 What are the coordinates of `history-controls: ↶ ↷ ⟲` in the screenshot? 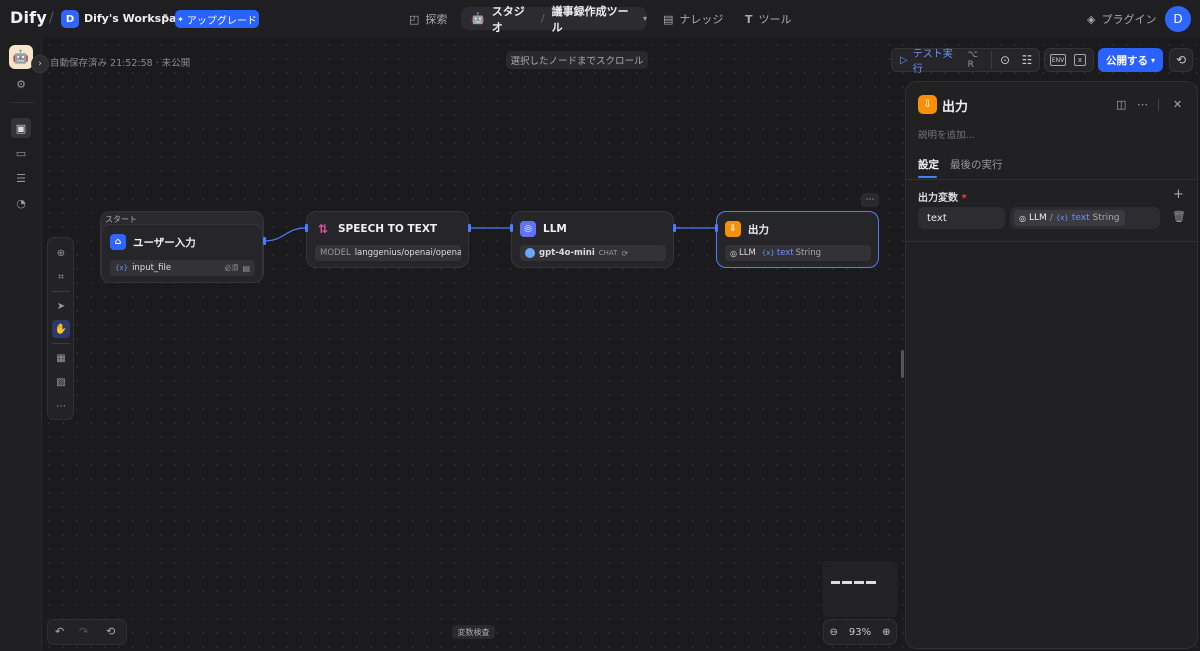 It's located at (87, 632).